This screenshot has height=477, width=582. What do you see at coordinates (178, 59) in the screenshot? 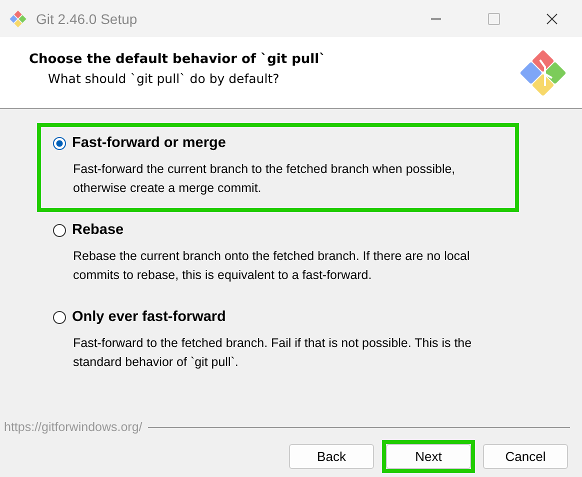
I see `page-title: Choose the default behavior of `git pull`` at bounding box center [178, 59].